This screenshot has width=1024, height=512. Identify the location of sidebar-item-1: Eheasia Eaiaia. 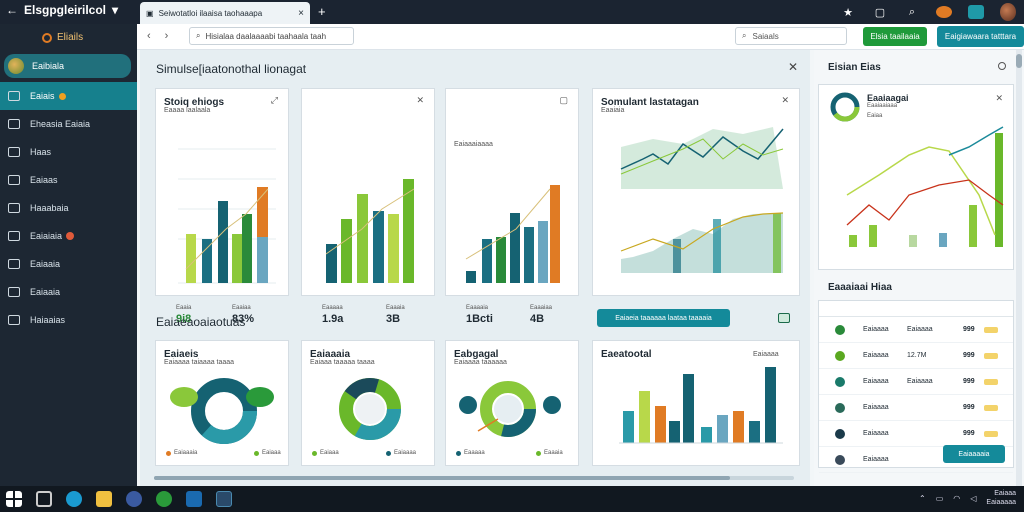
(68, 124).